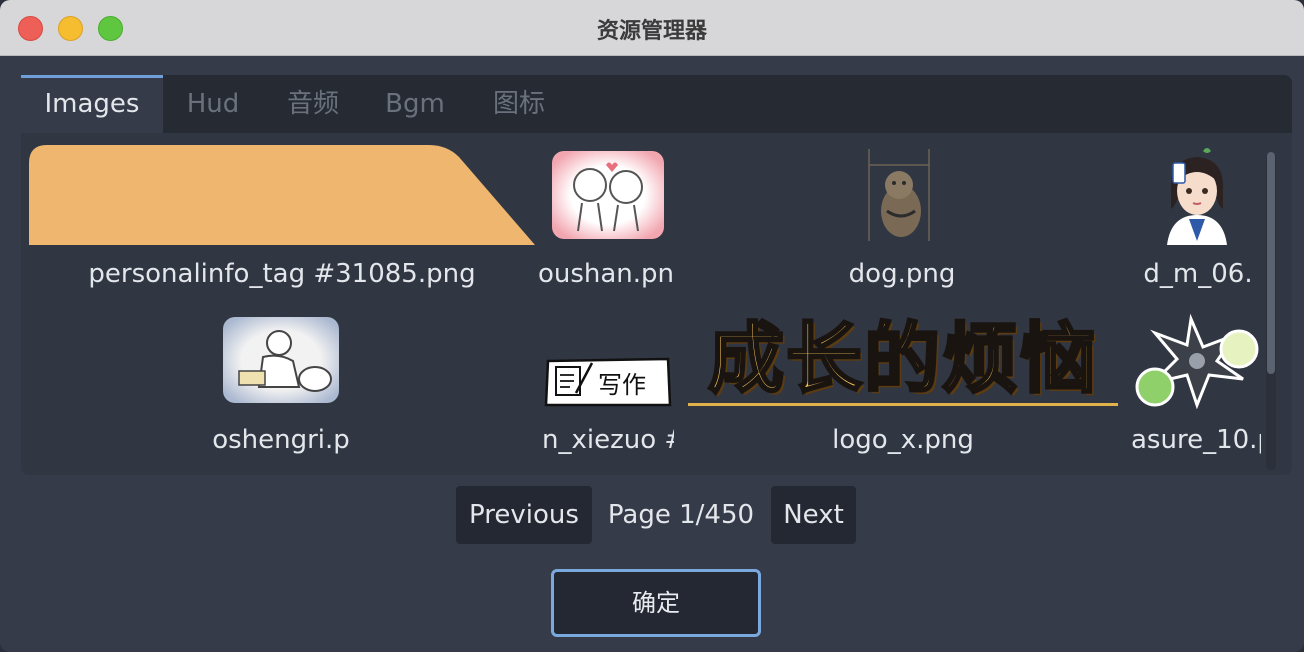 Image resolution: width=1304 pixels, height=652 pixels. Describe the element at coordinates (813, 515) in the screenshot. I see `next-page-button: Next` at that location.